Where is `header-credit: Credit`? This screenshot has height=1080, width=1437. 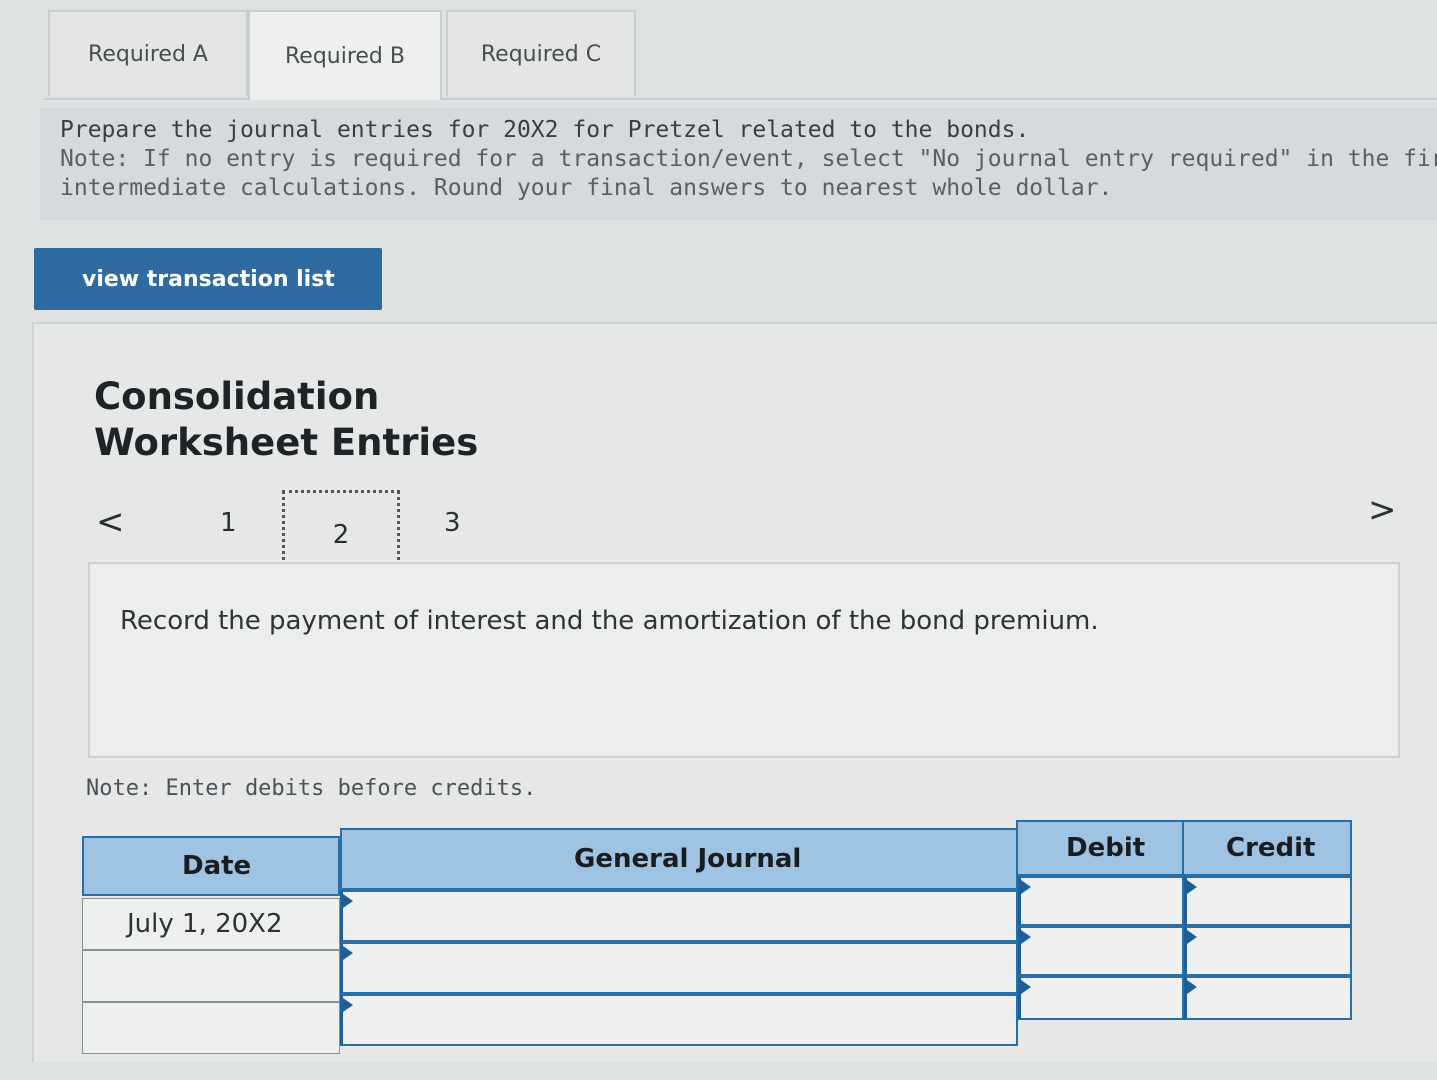
header-credit: Credit is located at coordinates (1267, 848).